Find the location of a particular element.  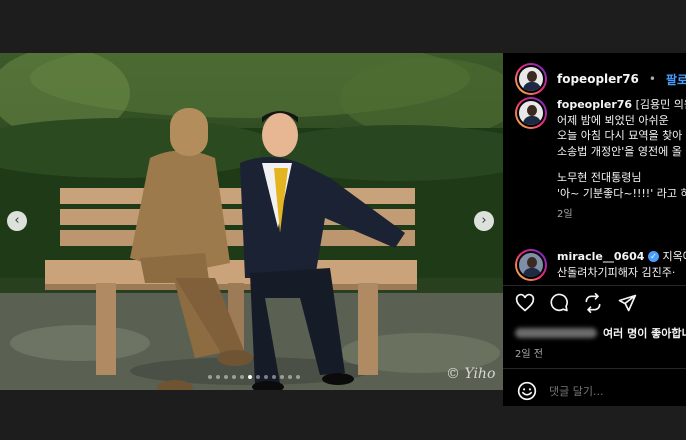

caption-avatar is located at coordinates (531, 113).